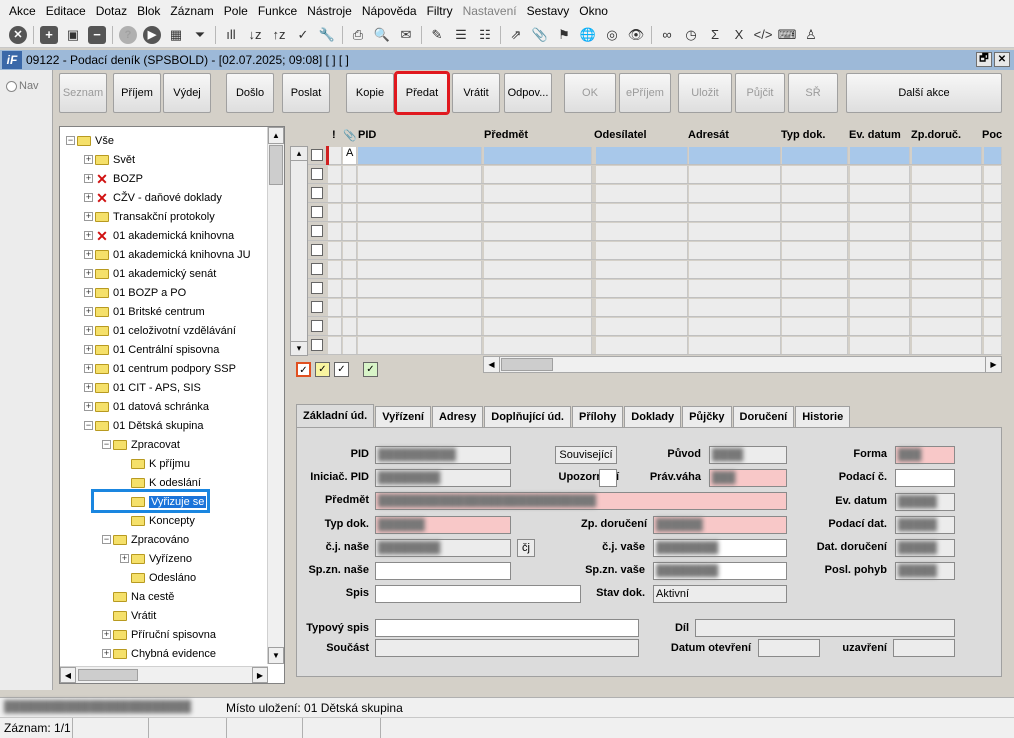  I want to click on column-header: Ev. datum, so click(875, 135).